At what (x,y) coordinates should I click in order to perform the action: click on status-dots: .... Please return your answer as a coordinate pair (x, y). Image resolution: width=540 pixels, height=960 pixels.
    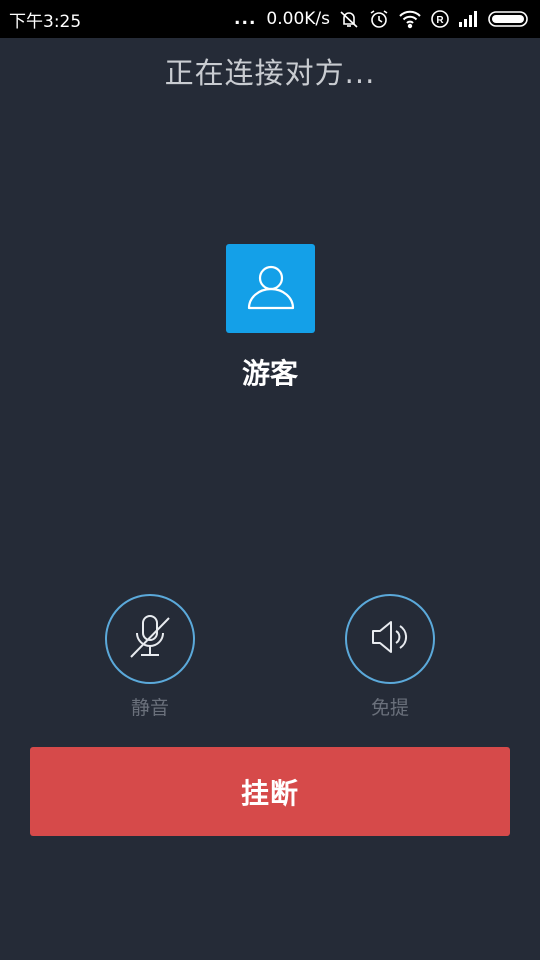
    Looking at the image, I should click on (245, 19).